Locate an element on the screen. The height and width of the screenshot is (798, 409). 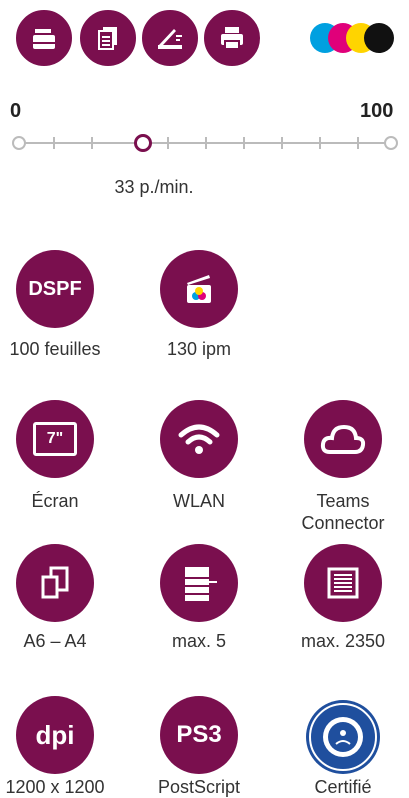
screen-size-icon: 7" is located at coordinates (55, 439).